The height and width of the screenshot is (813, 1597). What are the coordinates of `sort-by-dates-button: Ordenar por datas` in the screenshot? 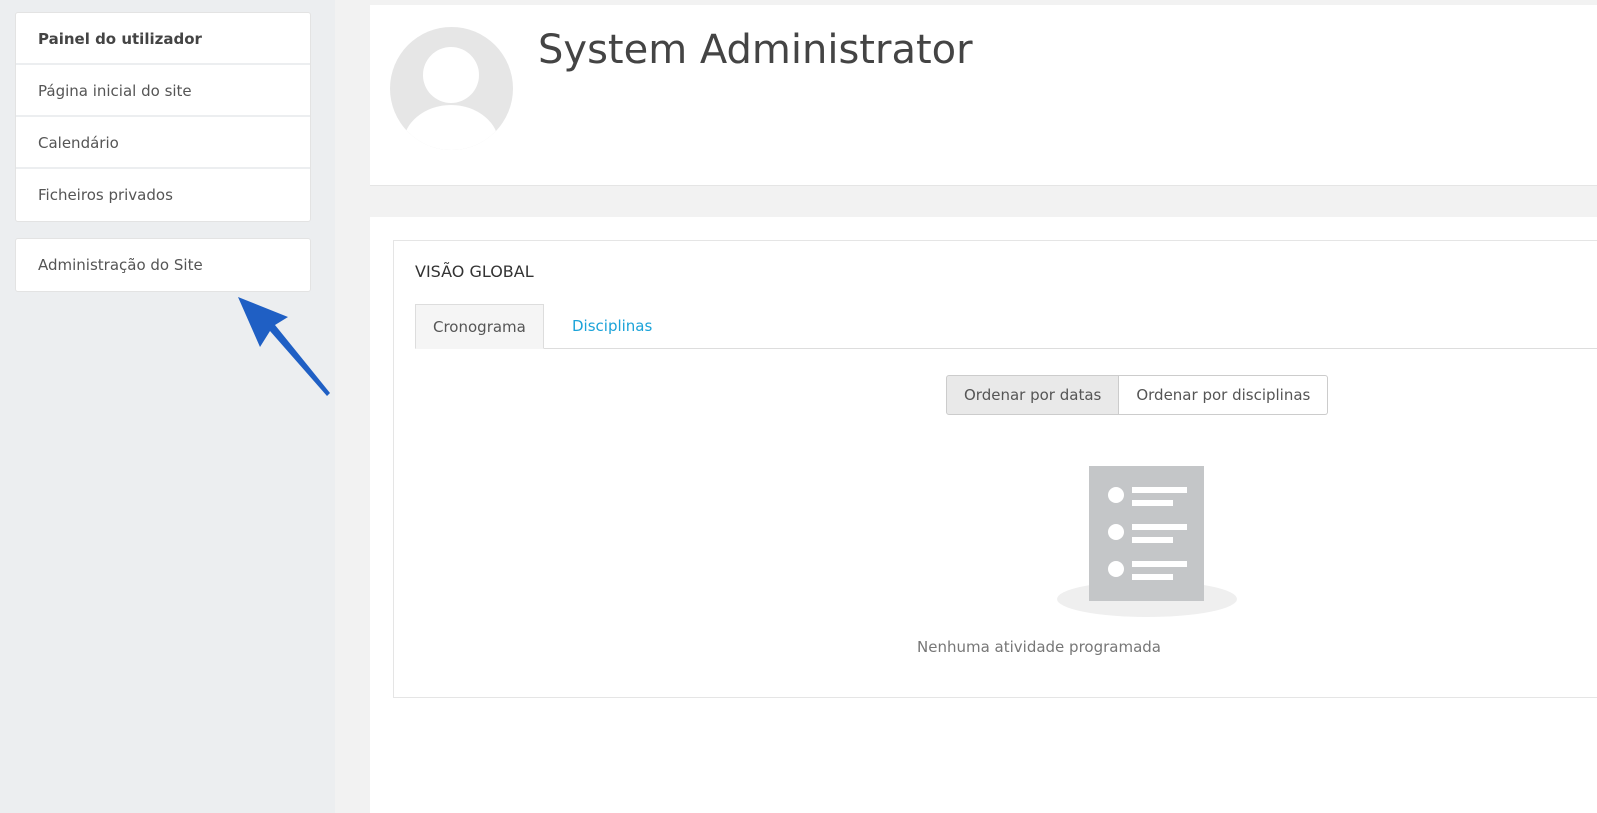 It's located at (1033, 395).